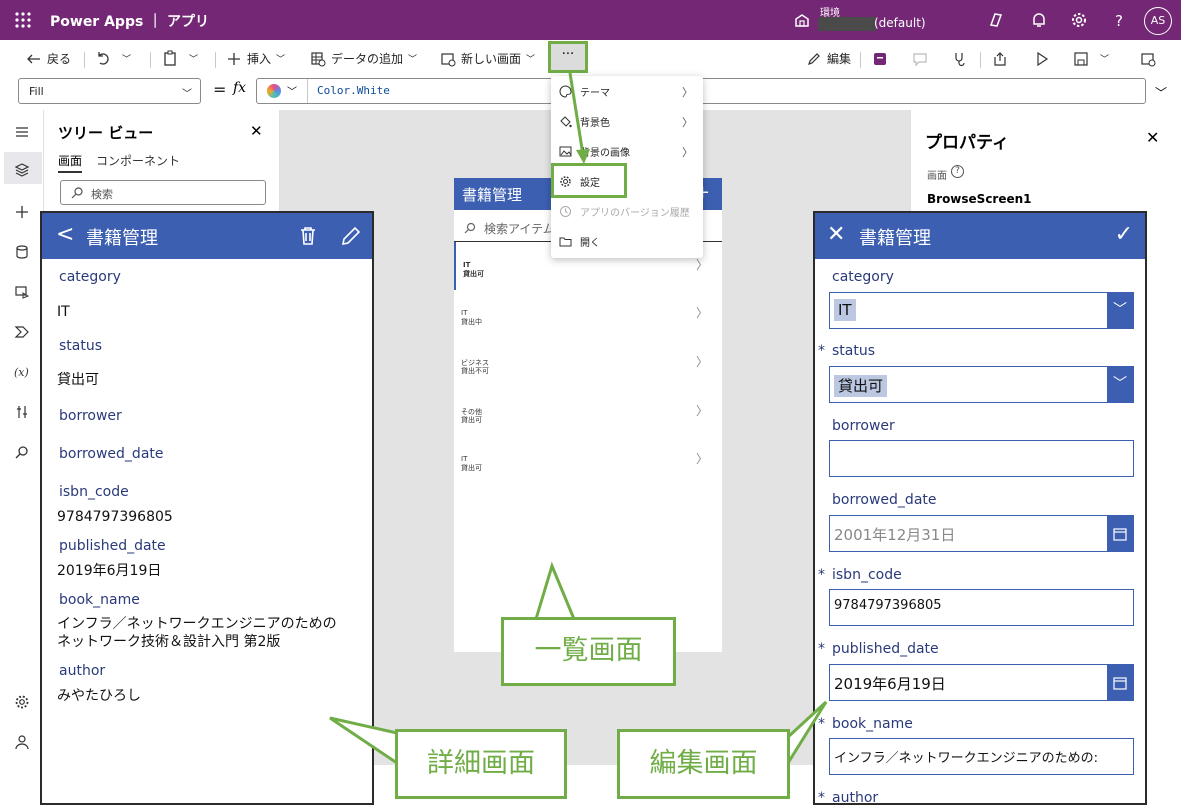  Describe the element at coordinates (78, 380) in the screenshot. I see `field-value-status: 貸出可` at that location.